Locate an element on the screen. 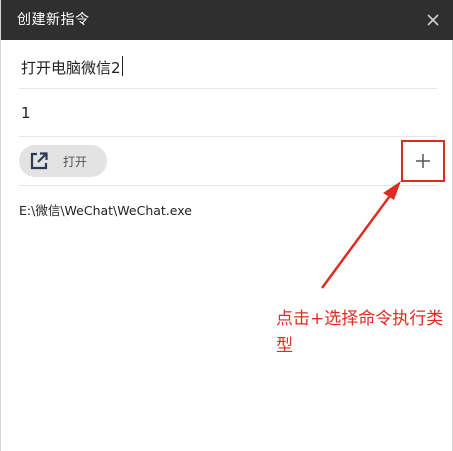  plus-icon is located at coordinates (423, 161).